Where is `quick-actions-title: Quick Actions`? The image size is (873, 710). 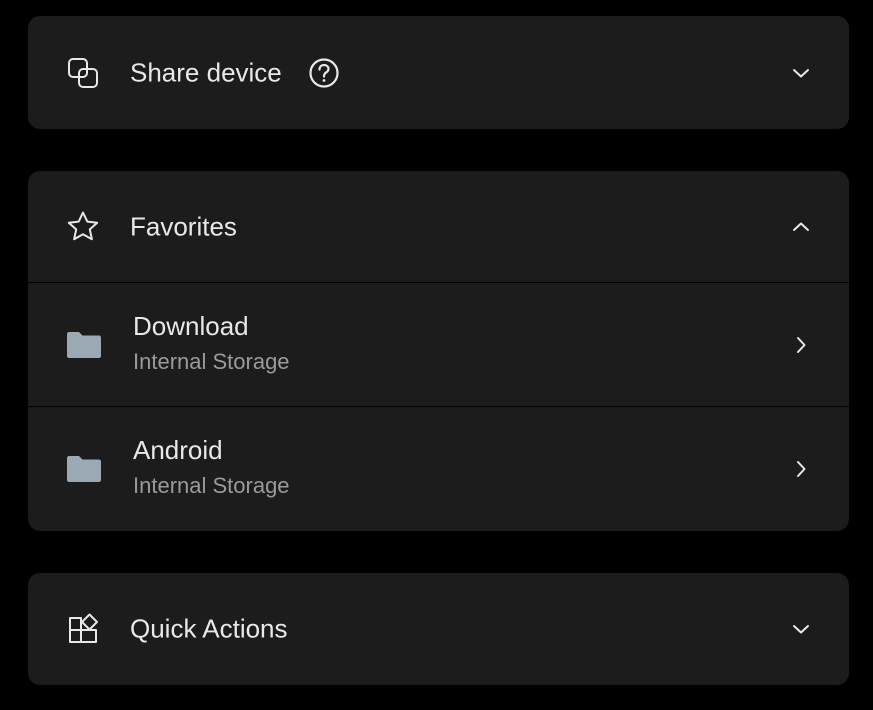
quick-actions-title: Quick Actions is located at coordinates (209, 628).